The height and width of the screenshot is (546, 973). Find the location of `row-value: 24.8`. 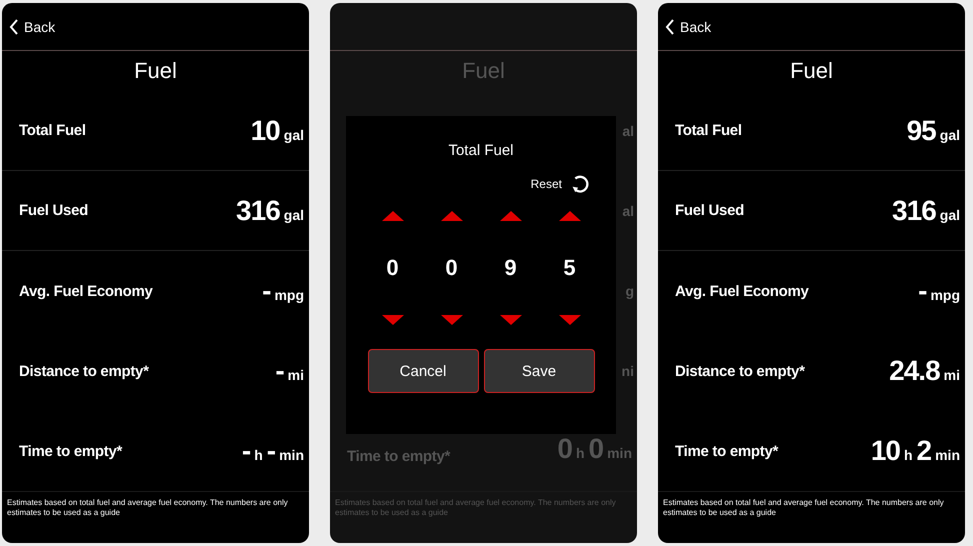

row-value: 24.8 is located at coordinates (914, 371).